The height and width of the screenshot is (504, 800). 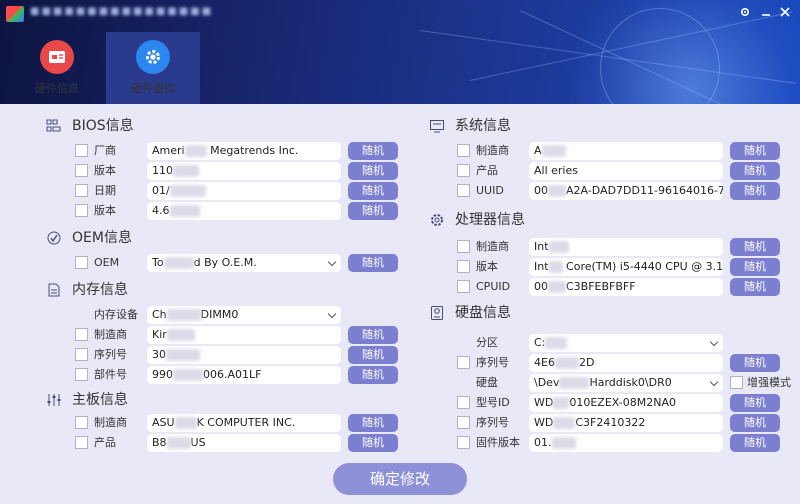 I want to click on disk-drive-select: \Dev Harddisk0\DR0, so click(x=626, y=383).